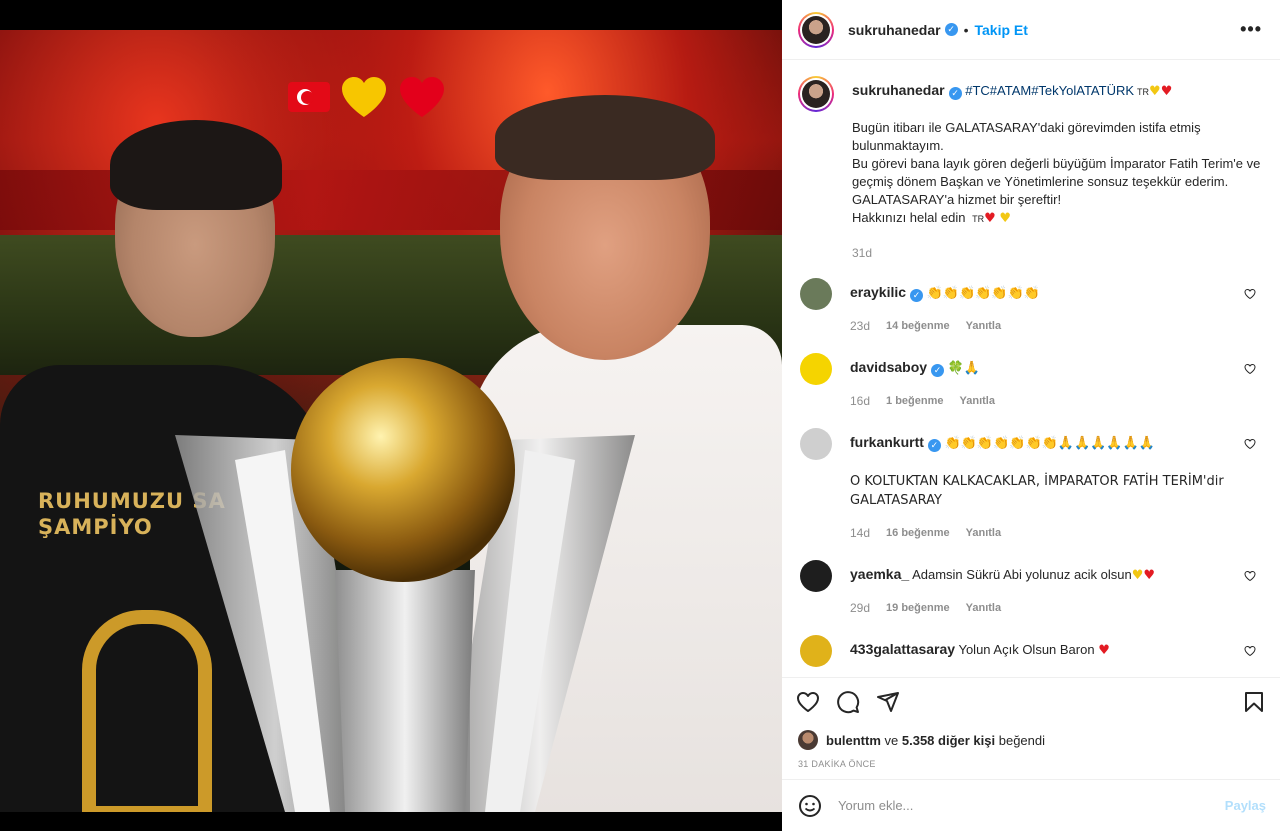 The image size is (1280, 831). What do you see at coordinates (887, 442) in the screenshot?
I see `commenter-username: furkankurtt` at bounding box center [887, 442].